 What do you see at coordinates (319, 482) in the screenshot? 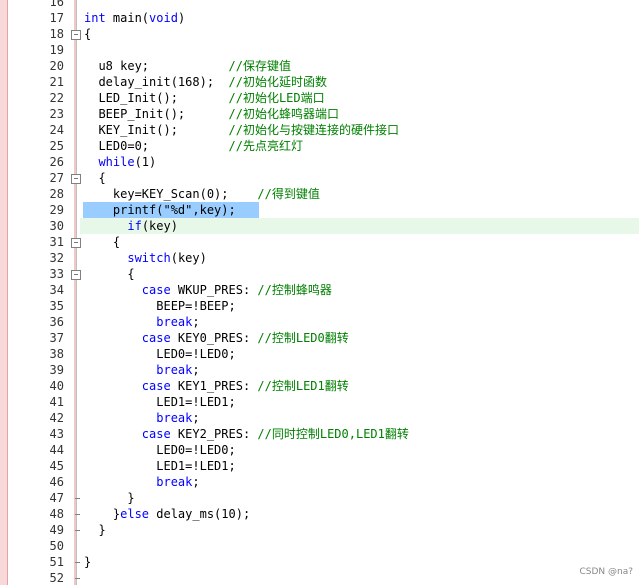
I see `code-line: 46 break;` at bounding box center [319, 482].